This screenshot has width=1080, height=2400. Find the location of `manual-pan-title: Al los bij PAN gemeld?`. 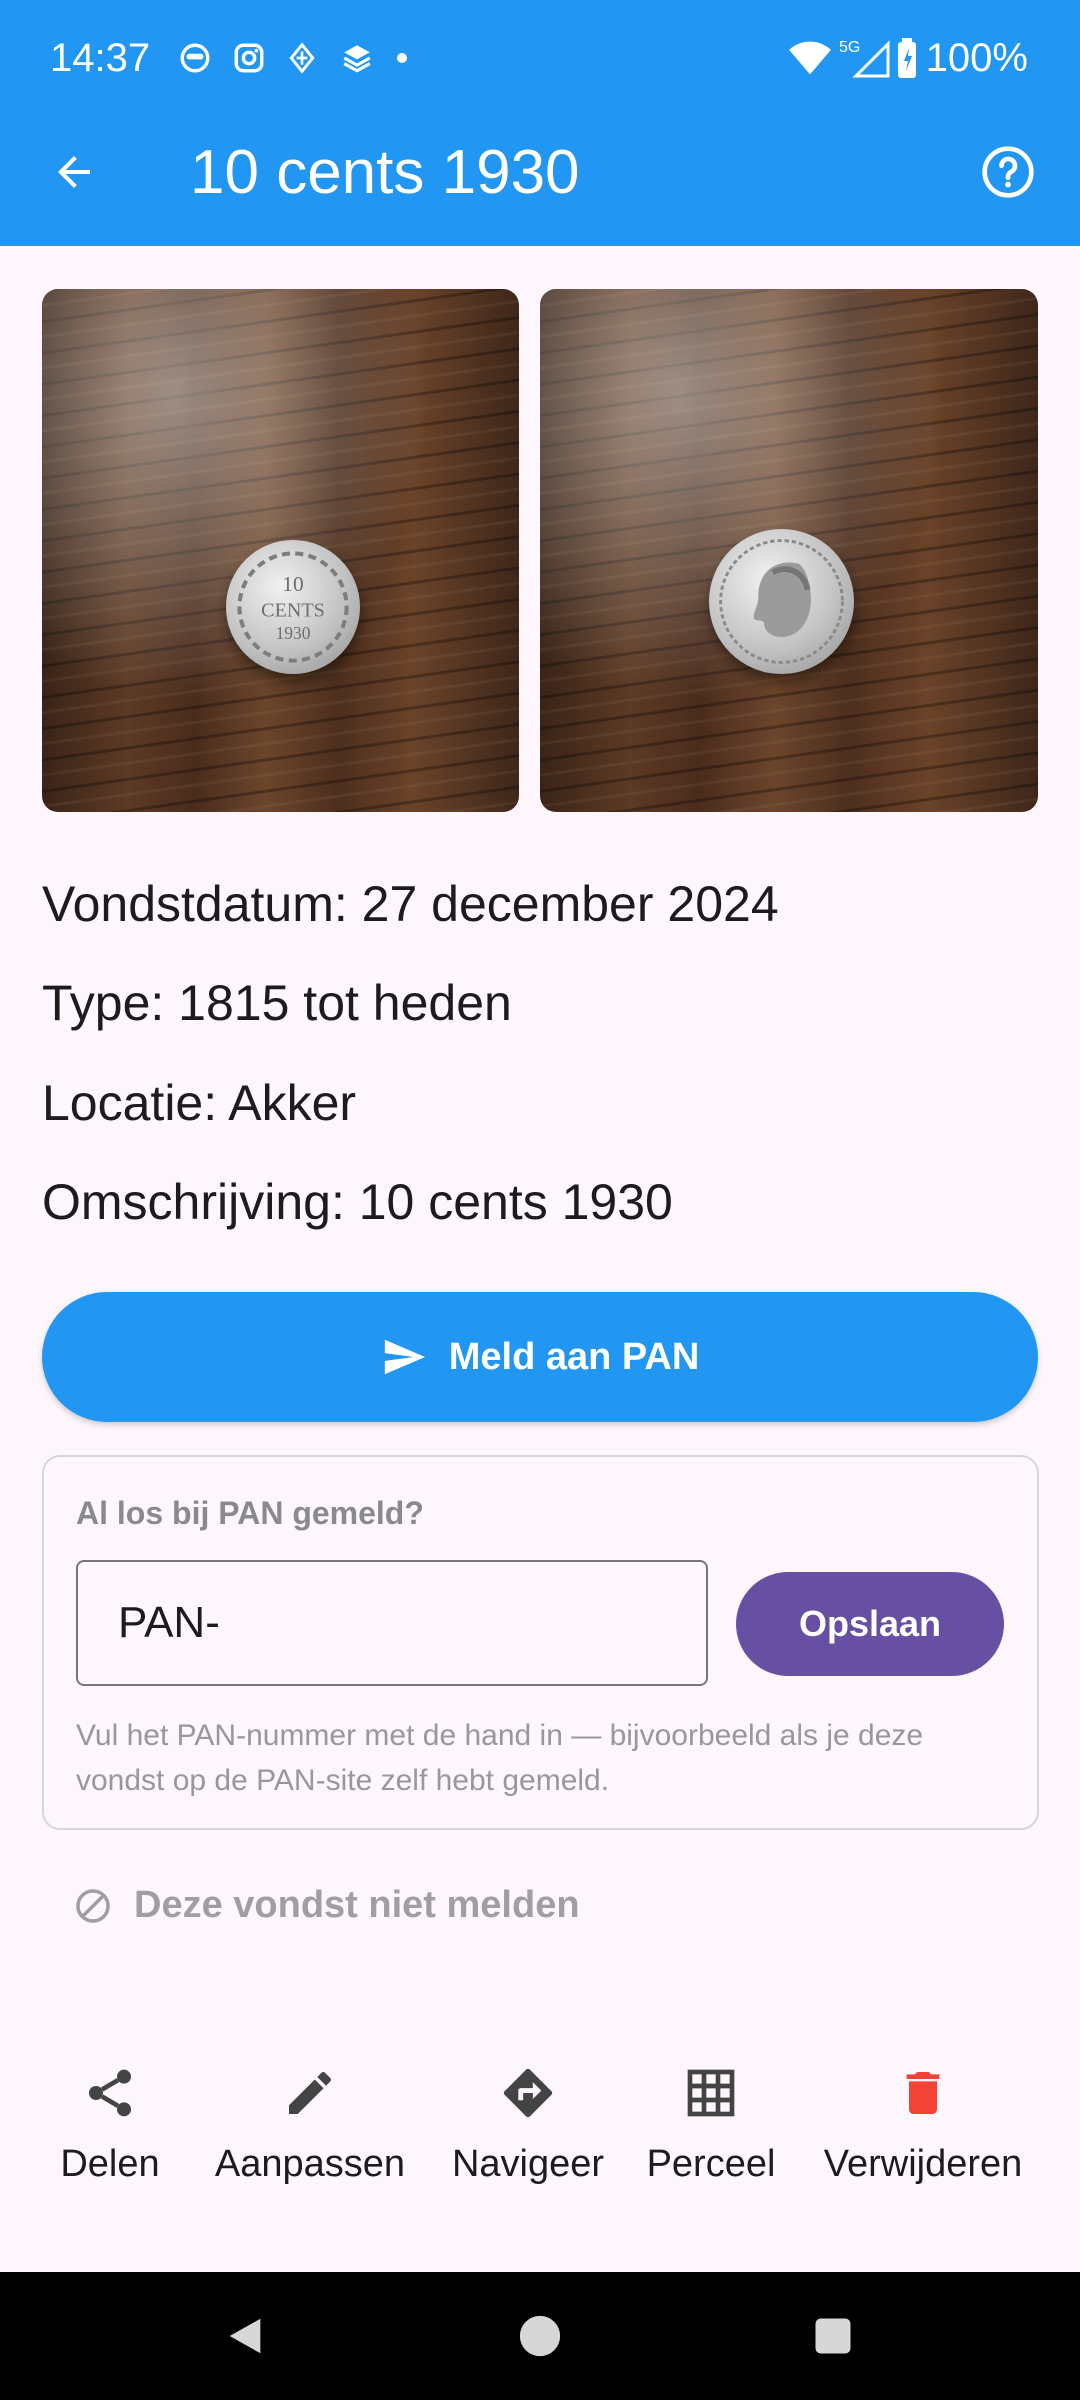

manual-pan-title: Al los bij PAN gemeld? is located at coordinates (250, 1513).